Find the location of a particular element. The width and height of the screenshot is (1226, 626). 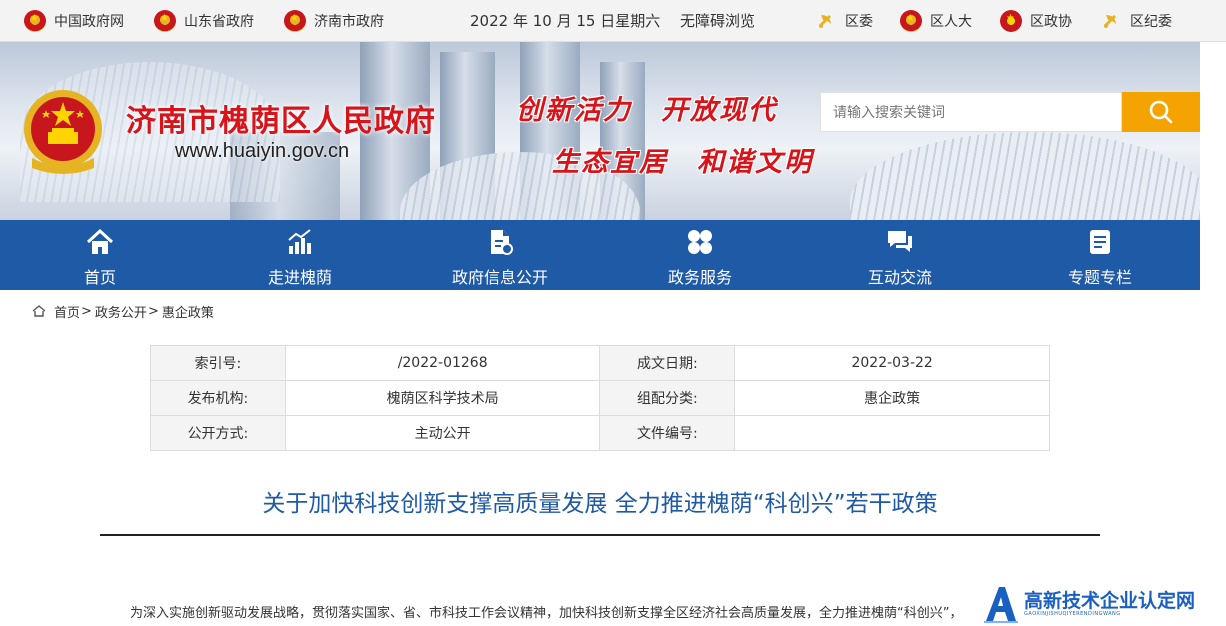

link-district-discipline: 区纪委 is located at coordinates (1136, 21).